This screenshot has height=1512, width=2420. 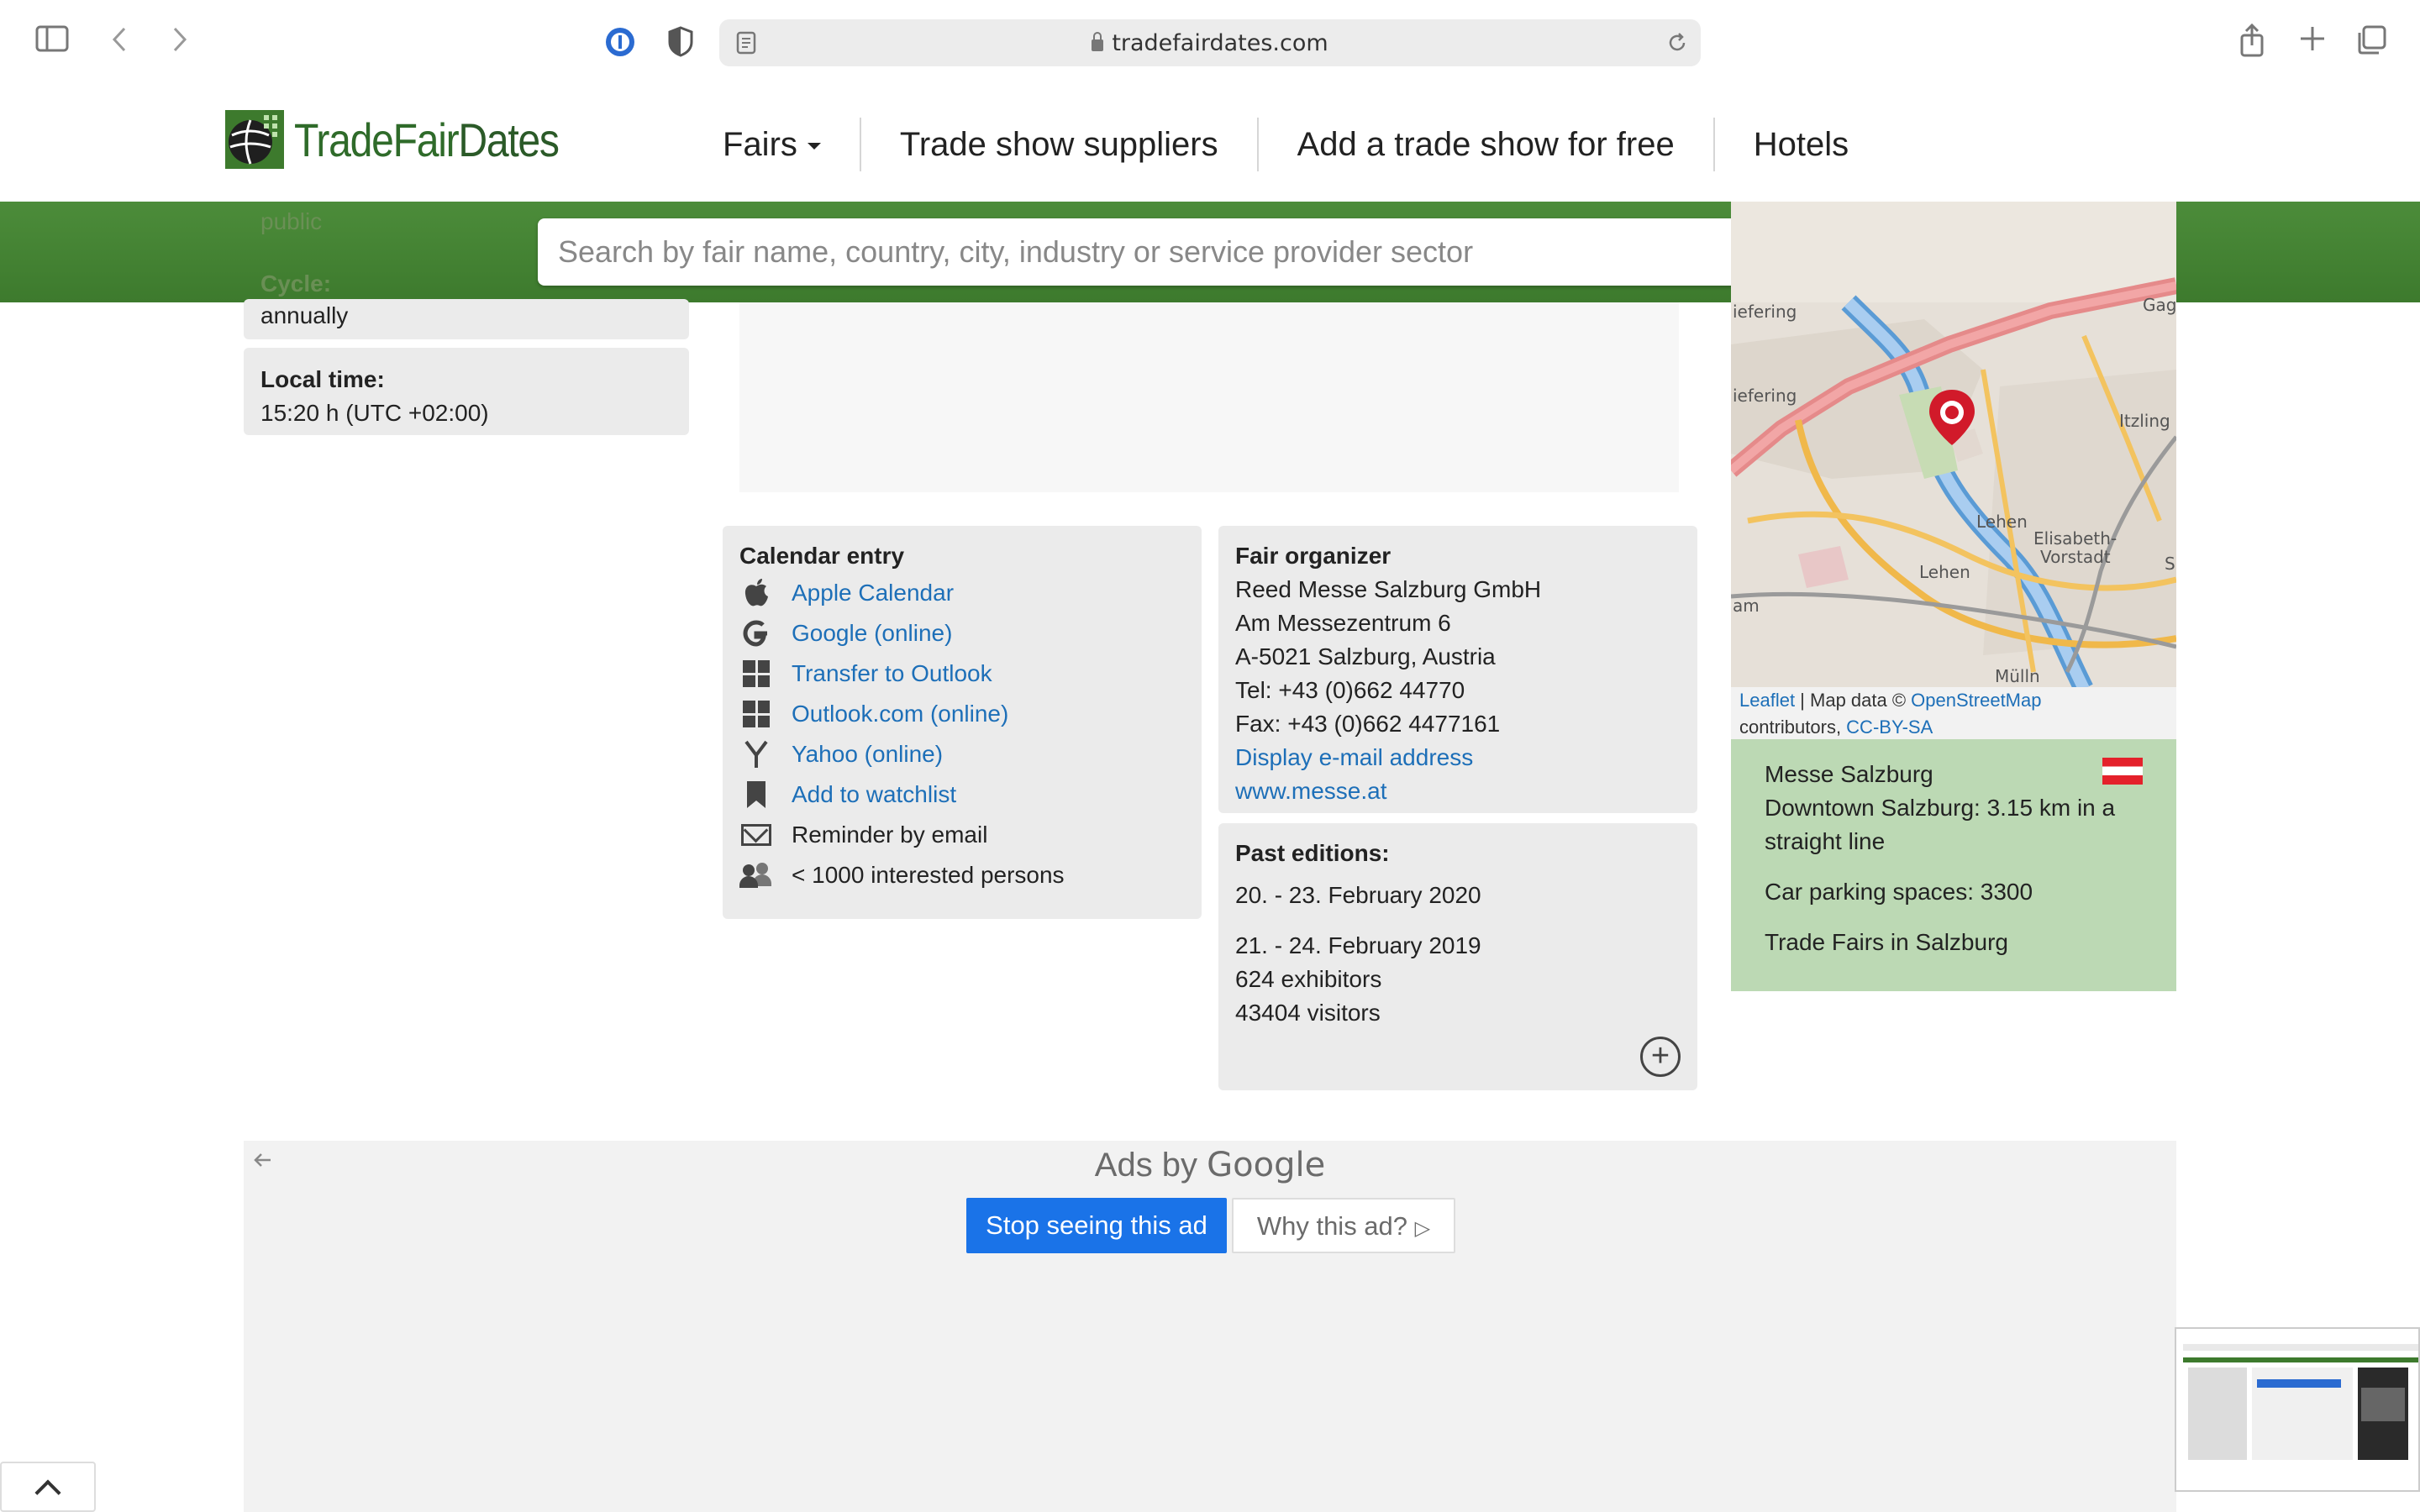 I want to click on local-time-box: Local time: 15:20 h (UTC +02:00), so click(x=466, y=391).